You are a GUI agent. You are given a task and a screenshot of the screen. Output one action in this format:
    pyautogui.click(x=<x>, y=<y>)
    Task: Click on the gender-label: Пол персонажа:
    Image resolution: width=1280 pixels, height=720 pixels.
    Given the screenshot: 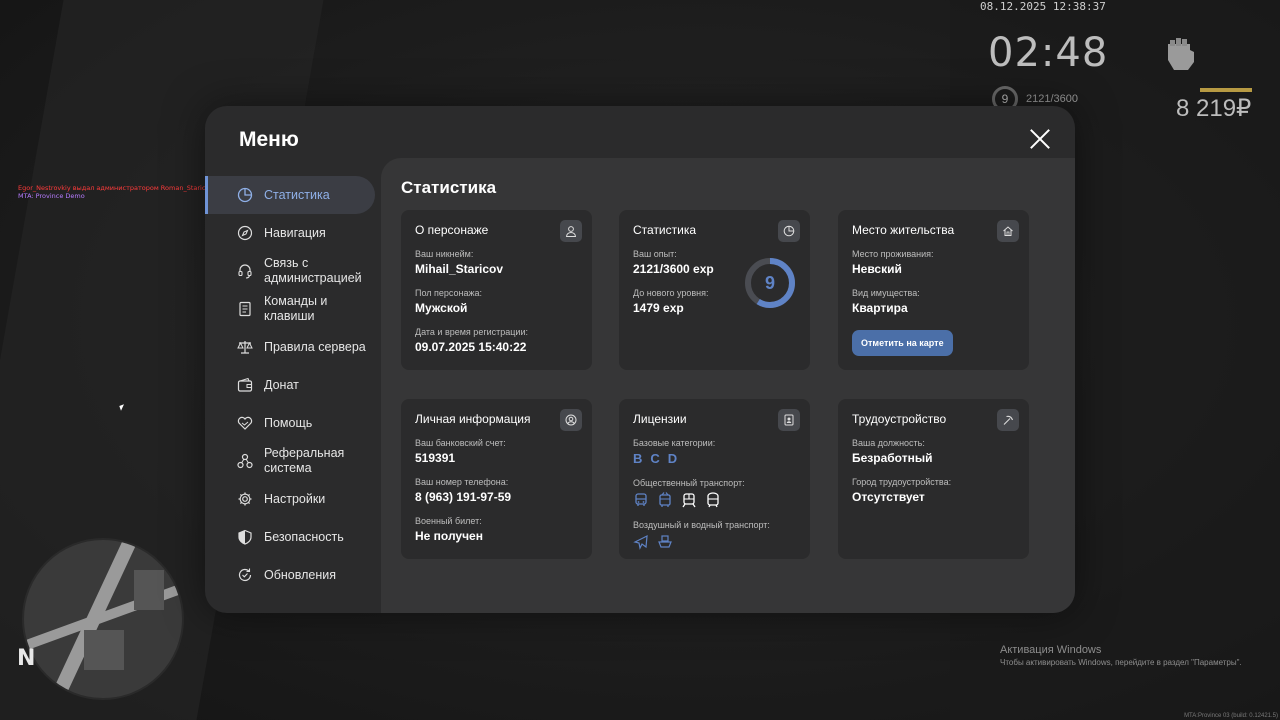 What is the action you would take?
    pyautogui.click(x=449, y=293)
    